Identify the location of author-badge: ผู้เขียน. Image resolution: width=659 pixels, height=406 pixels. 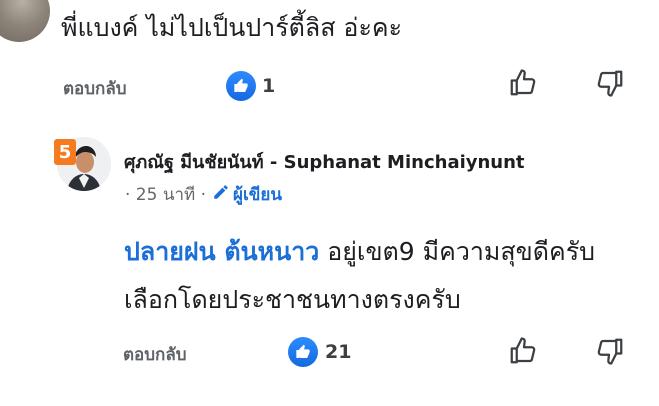
(247, 194).